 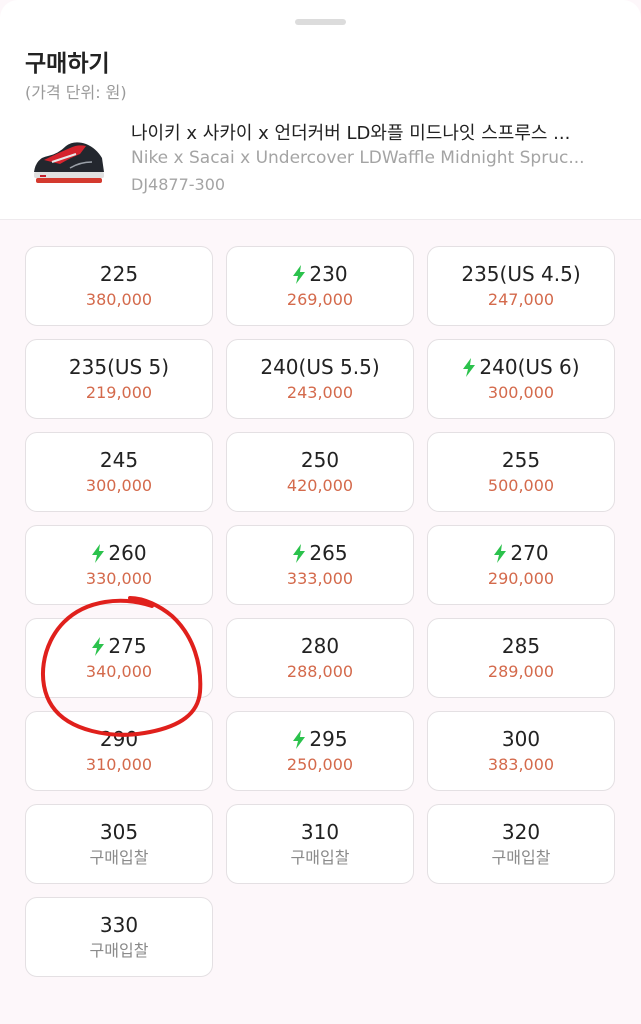 I want to click on size-option-14: 285 289,000, so click(x=521, y=658).